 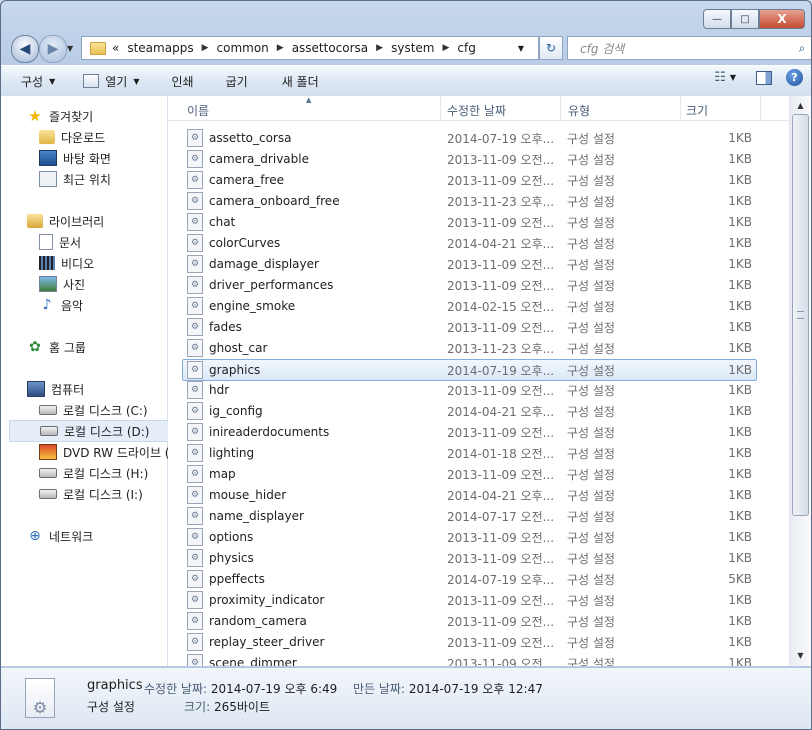 What do you see at coordinates (237, 81) in the screenshot?
I see `burn-button: 굽기` at bounding box center [237, 81].